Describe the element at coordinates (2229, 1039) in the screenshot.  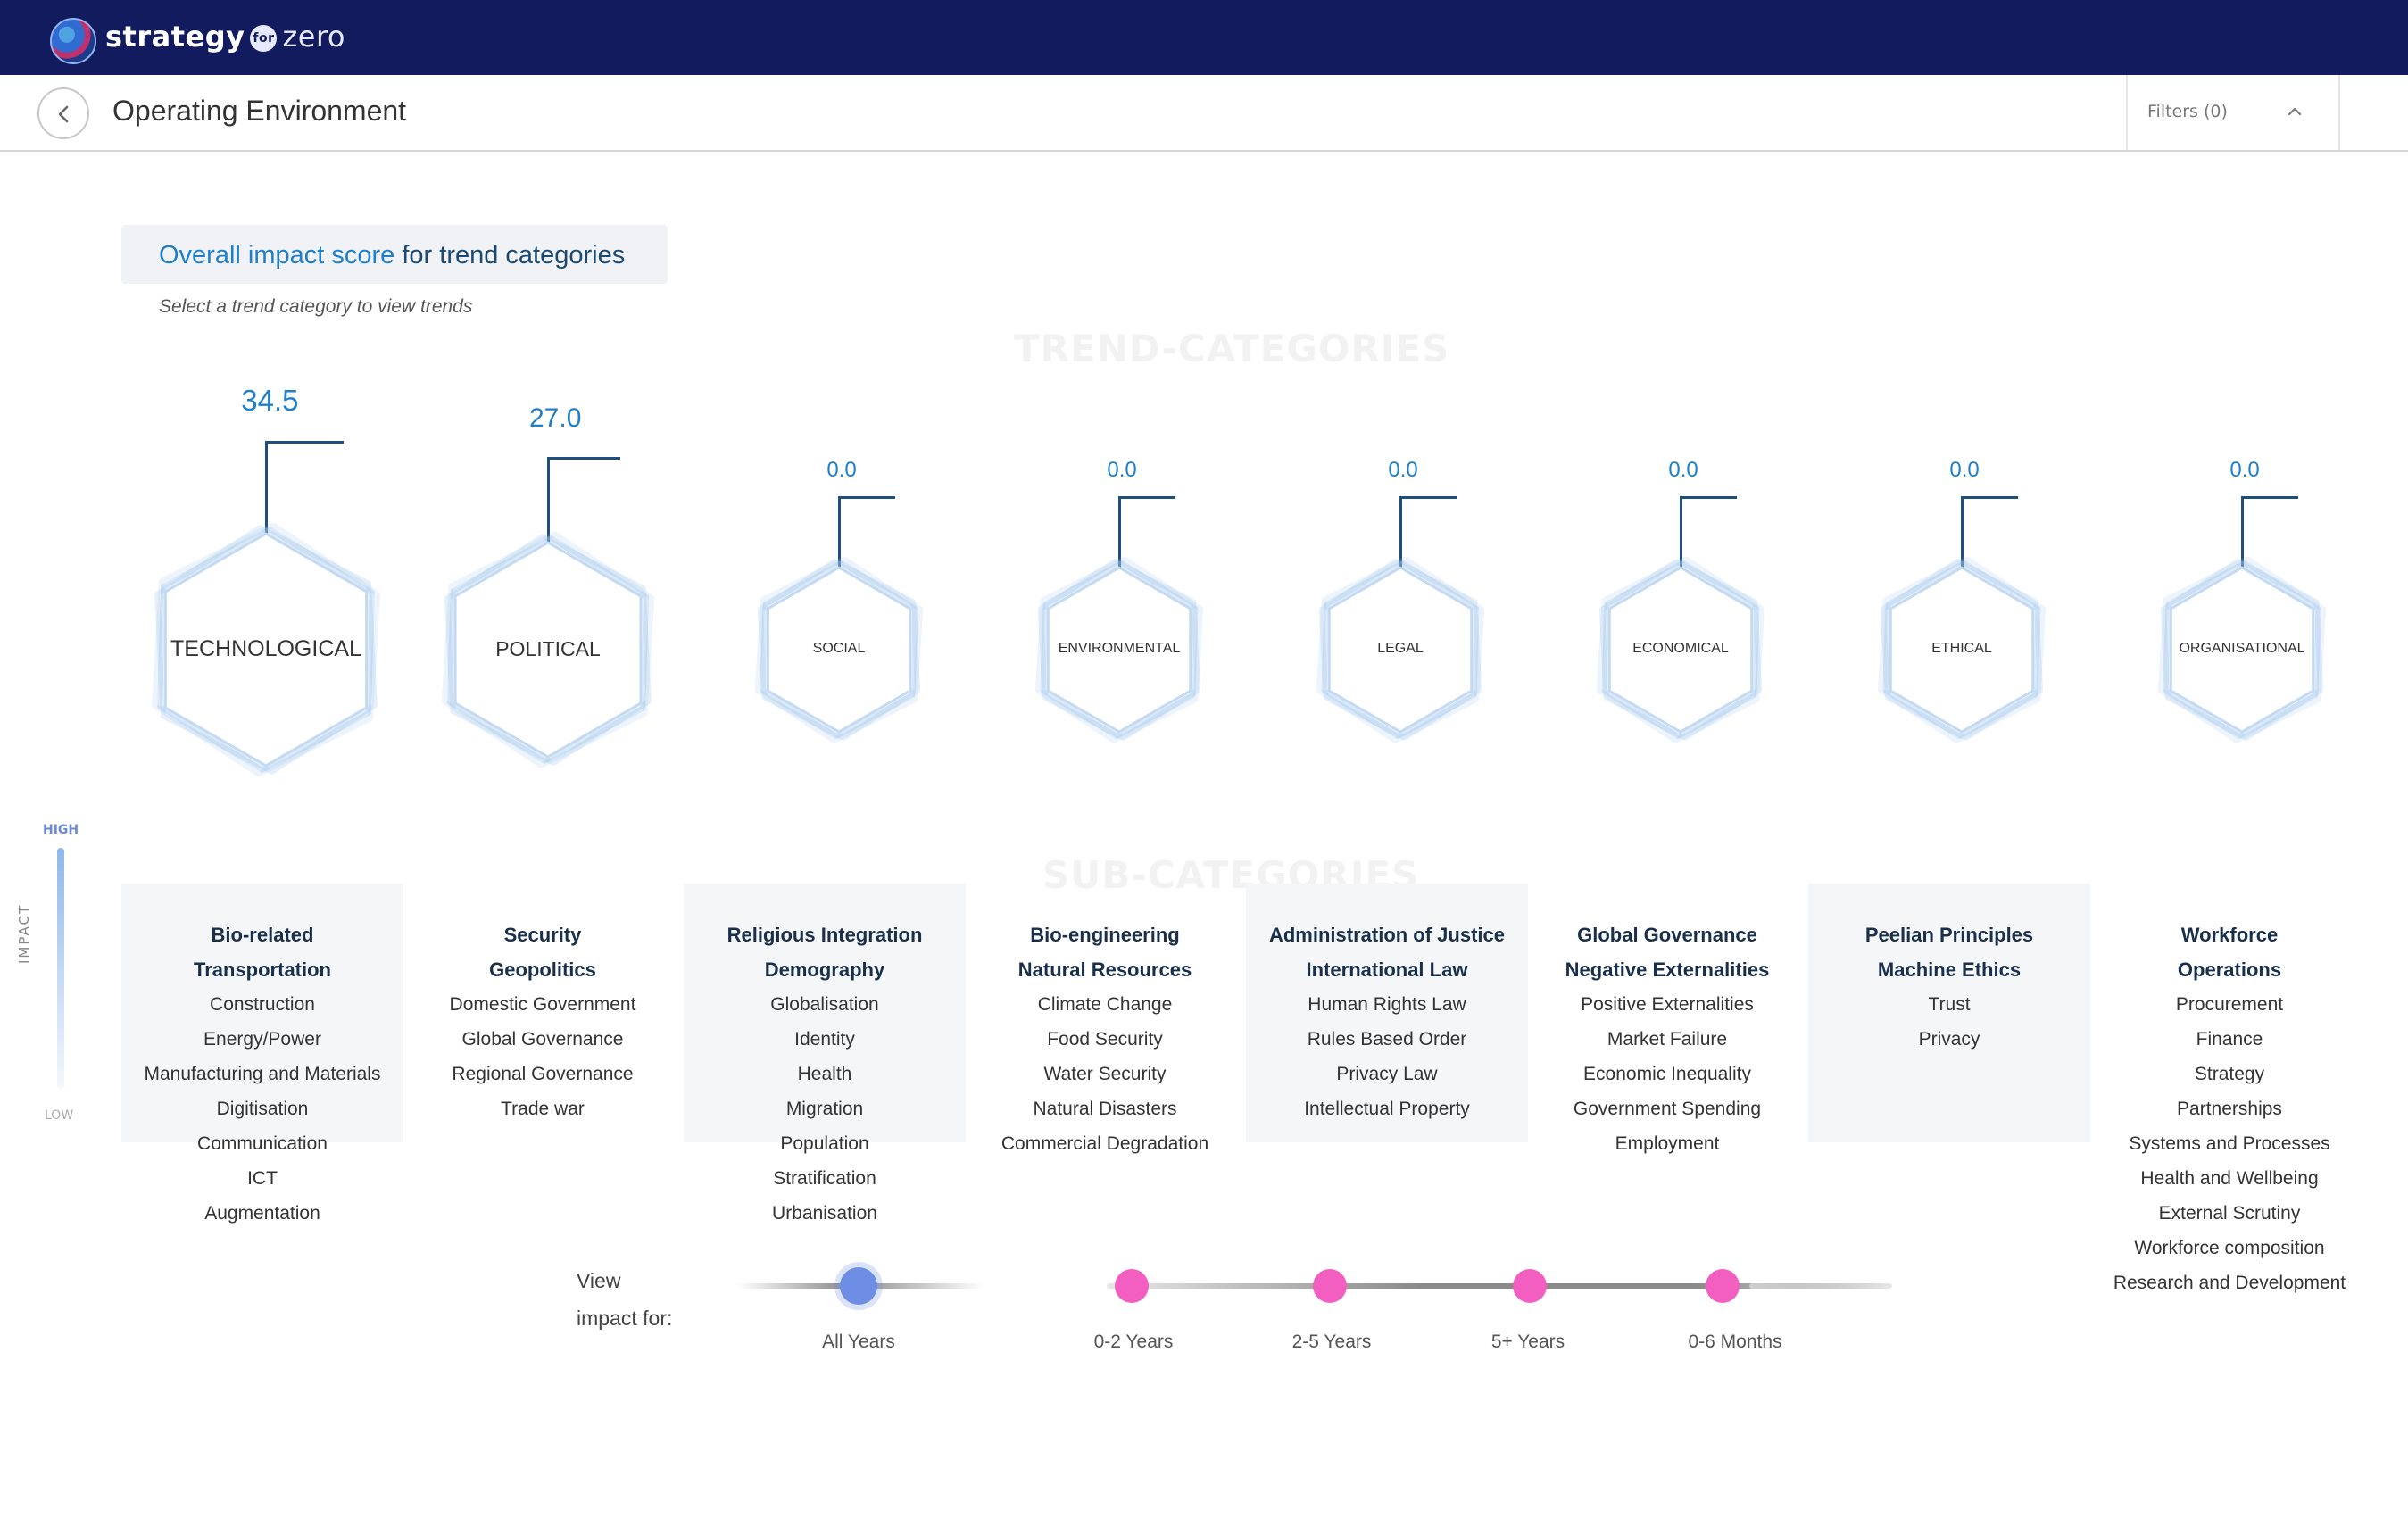
I see `sub-category-item: Finance` at that location.